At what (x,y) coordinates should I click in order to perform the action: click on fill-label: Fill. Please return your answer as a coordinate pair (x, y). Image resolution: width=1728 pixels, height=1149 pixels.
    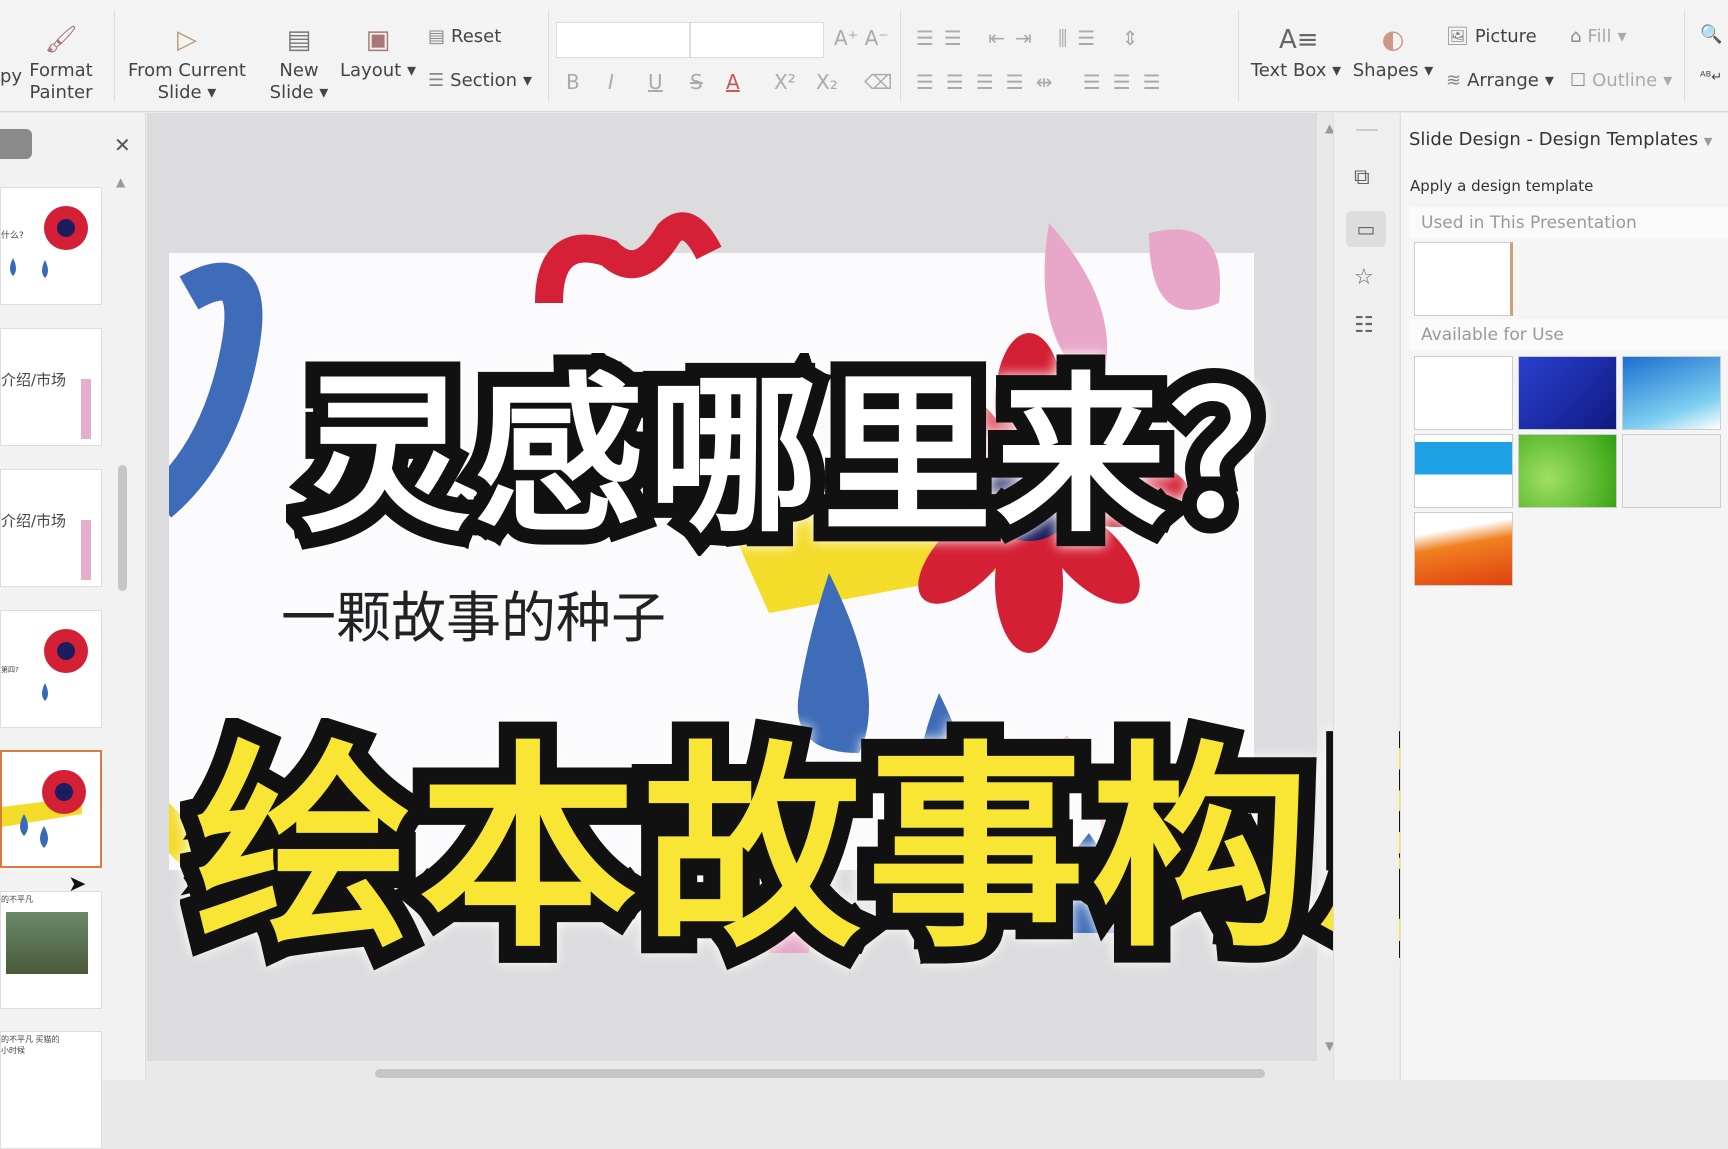
    Looking at the image, I should click on (1599, 36).